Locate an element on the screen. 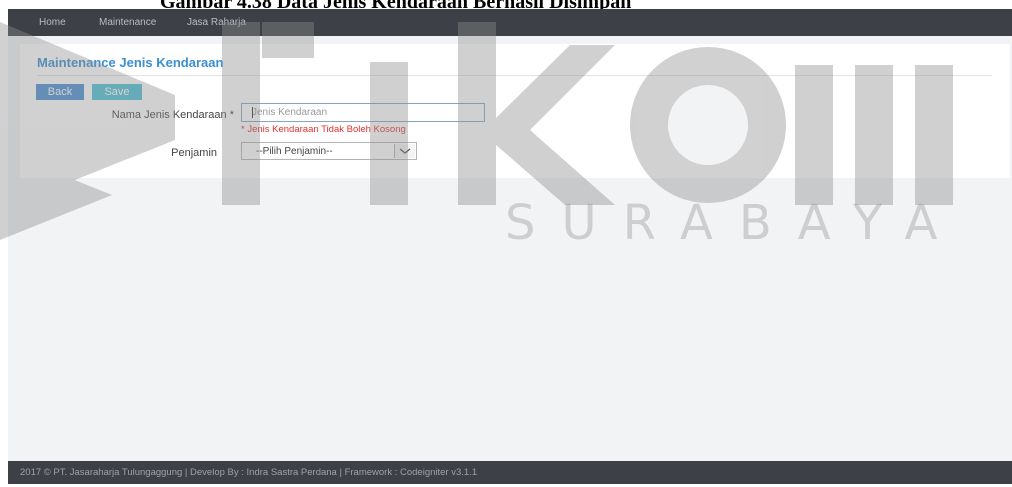  top-navbar: Home Maintenance Jasa Raharja is located at coordinates (510, 22).